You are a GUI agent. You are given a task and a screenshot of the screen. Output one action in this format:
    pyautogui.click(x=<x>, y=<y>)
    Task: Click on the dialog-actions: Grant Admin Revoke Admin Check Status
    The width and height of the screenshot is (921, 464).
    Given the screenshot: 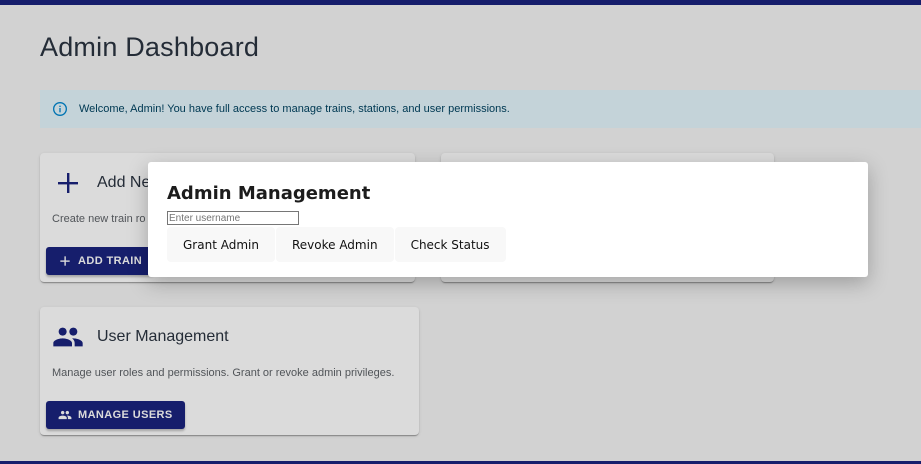 What is the action you would take?
    pyautogui.click(x=337, y=244)
    